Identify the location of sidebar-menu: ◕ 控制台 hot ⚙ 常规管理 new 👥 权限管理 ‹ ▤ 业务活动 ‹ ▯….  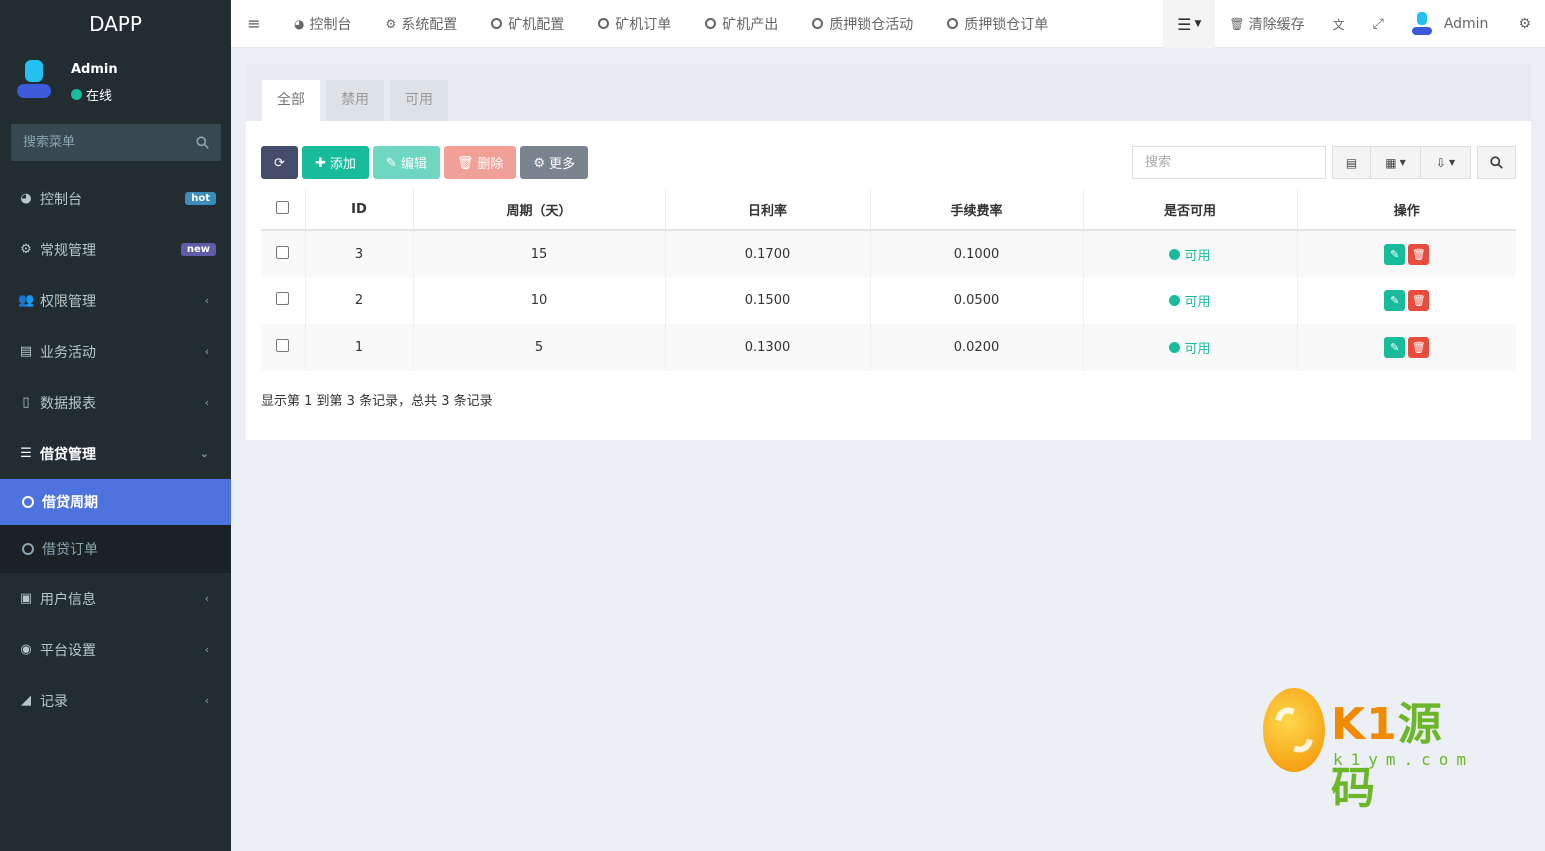
(115, 449).